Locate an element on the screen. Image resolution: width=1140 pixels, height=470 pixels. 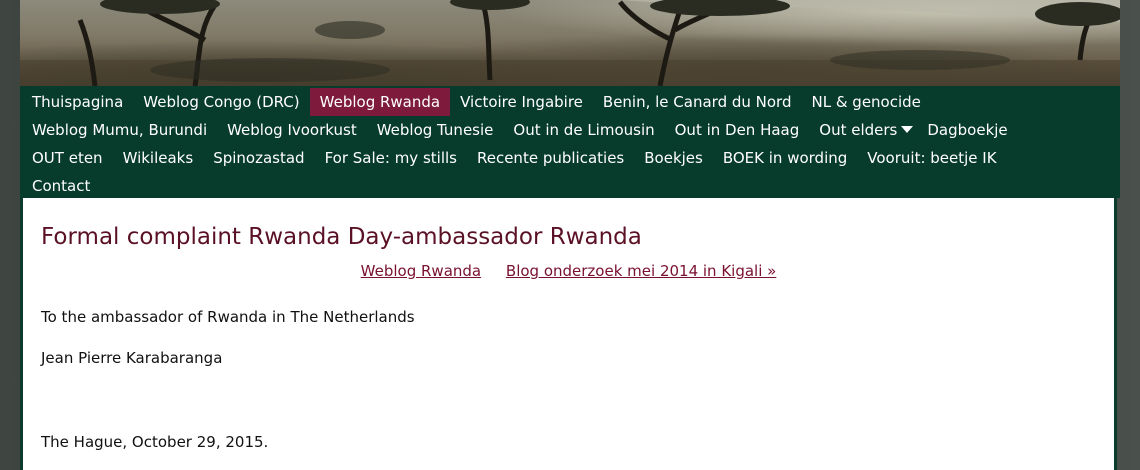
menu-item-weblog-congo: Weblog Congo (DRC) is located at coordinates (221, 102).